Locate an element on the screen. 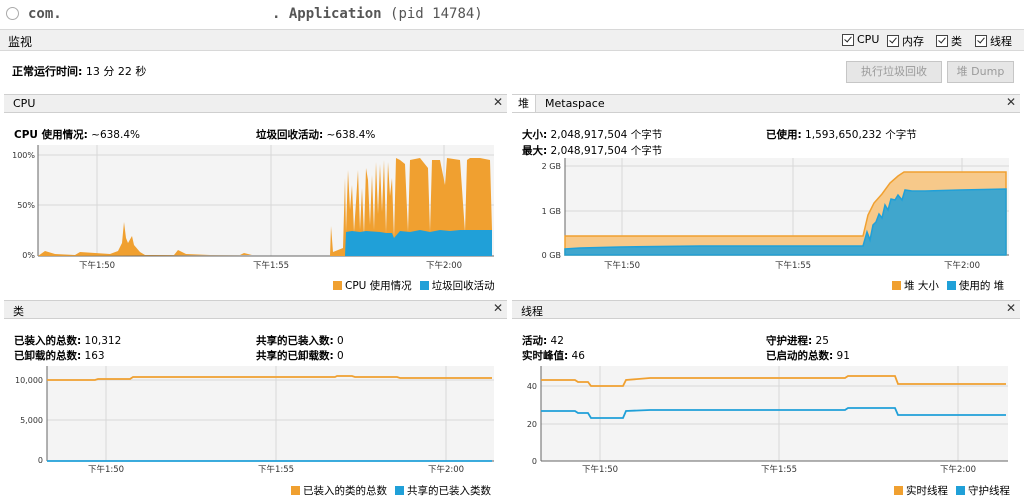  threads-daemon-stat: 守护进程: 25 is located at coordinates (797, 340).